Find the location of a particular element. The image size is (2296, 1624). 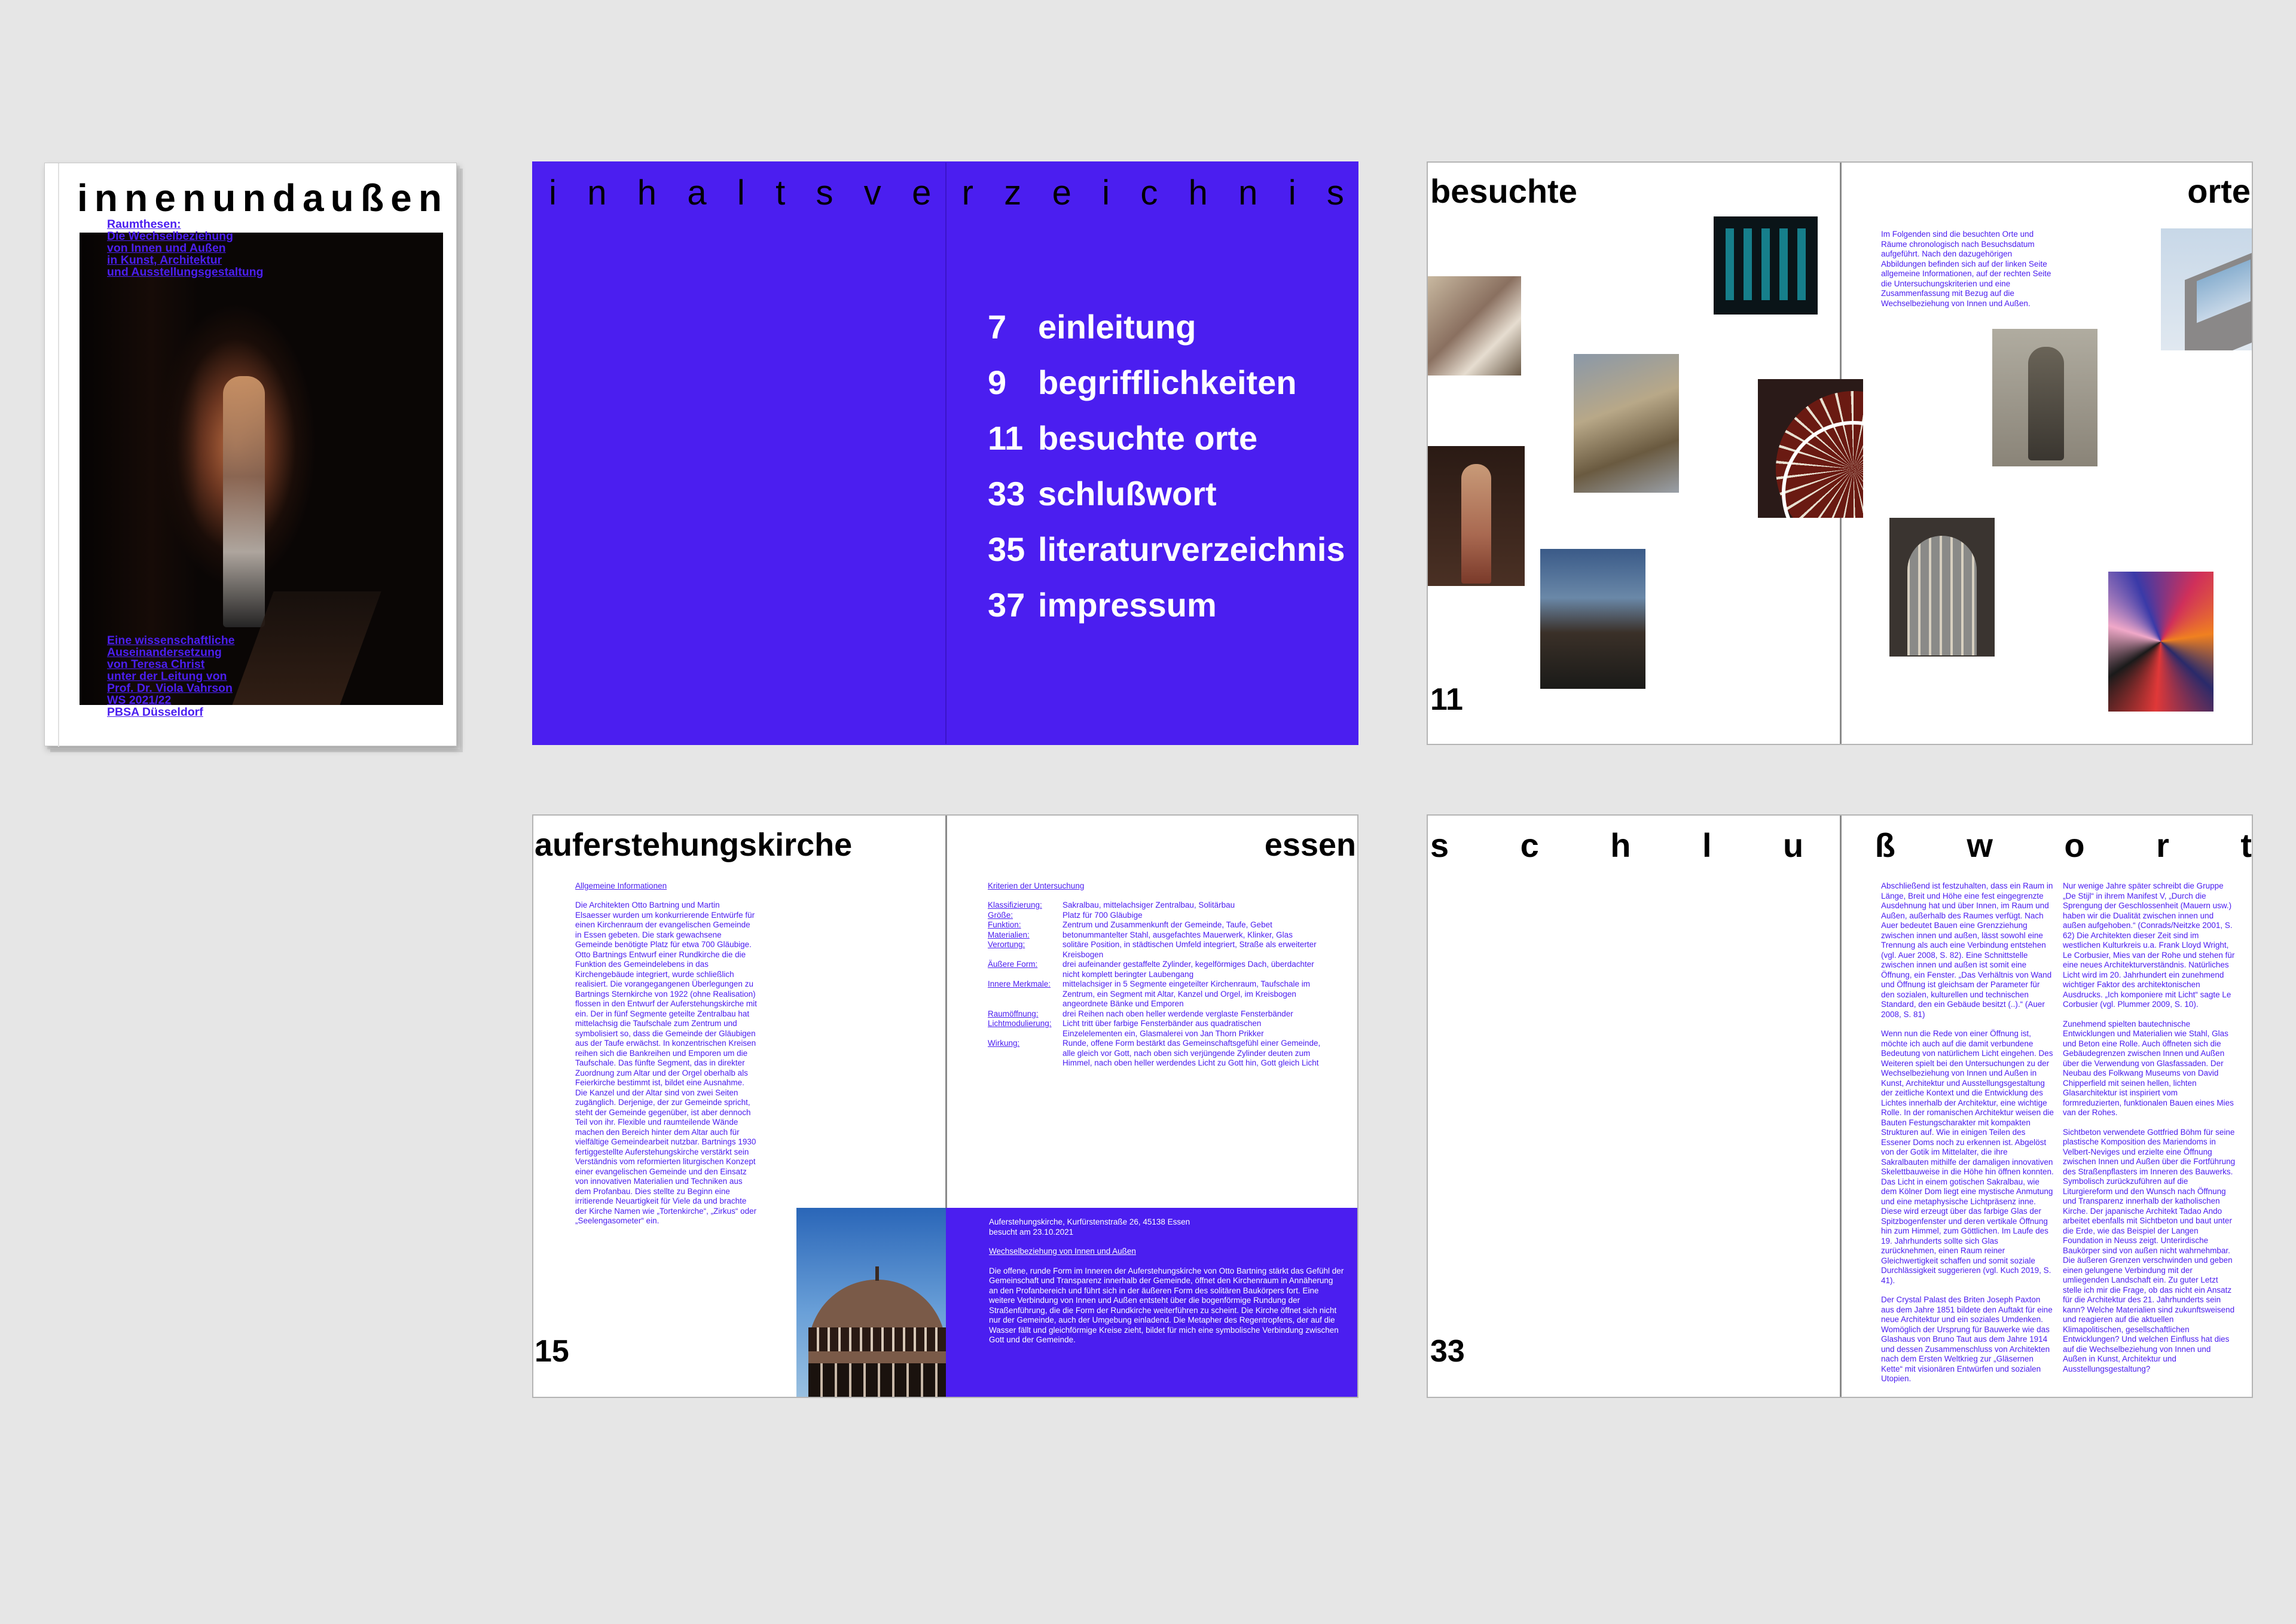

cover-title-letter: d is located at coordinates (284, 197).